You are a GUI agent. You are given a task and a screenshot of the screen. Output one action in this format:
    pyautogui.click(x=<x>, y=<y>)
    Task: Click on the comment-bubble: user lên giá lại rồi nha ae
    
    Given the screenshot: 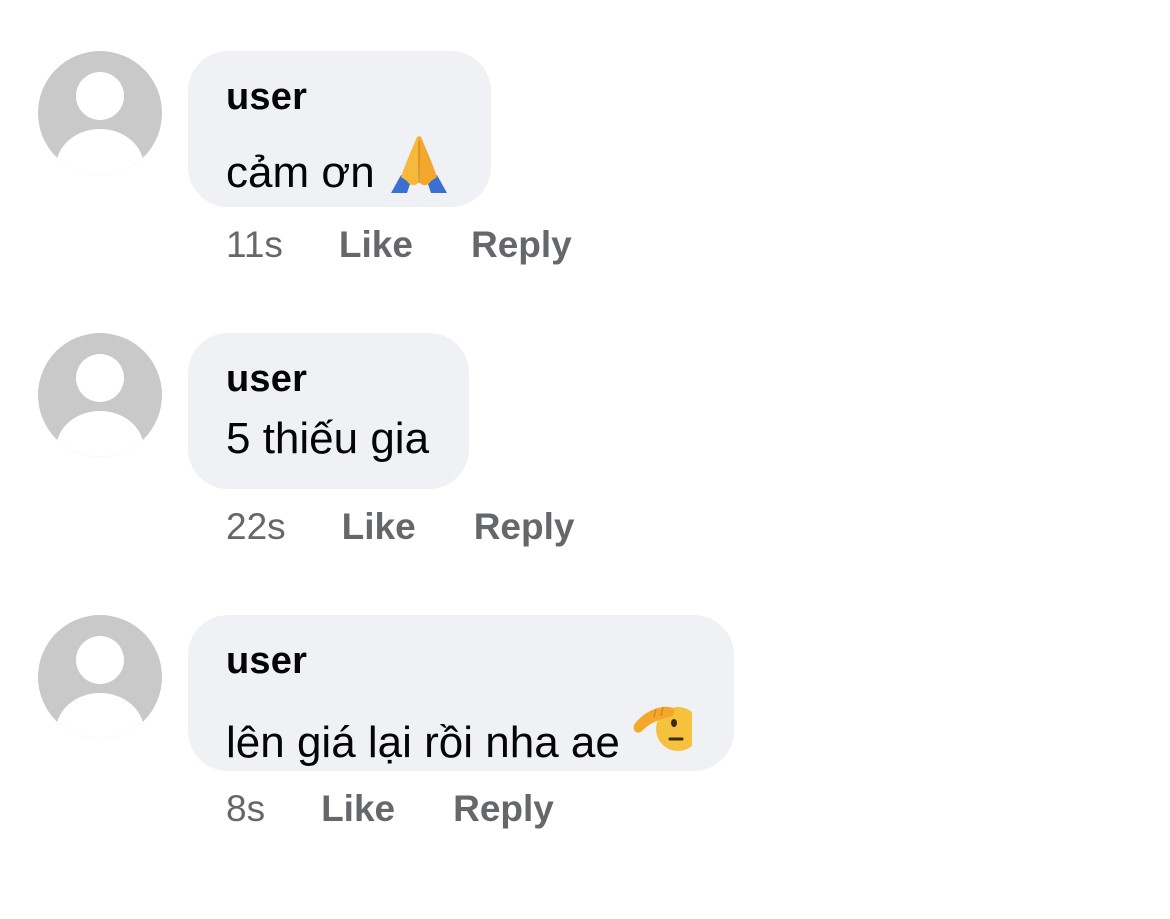 What is the action you would take?
    pyautogui.click(x=461, y=693)
    